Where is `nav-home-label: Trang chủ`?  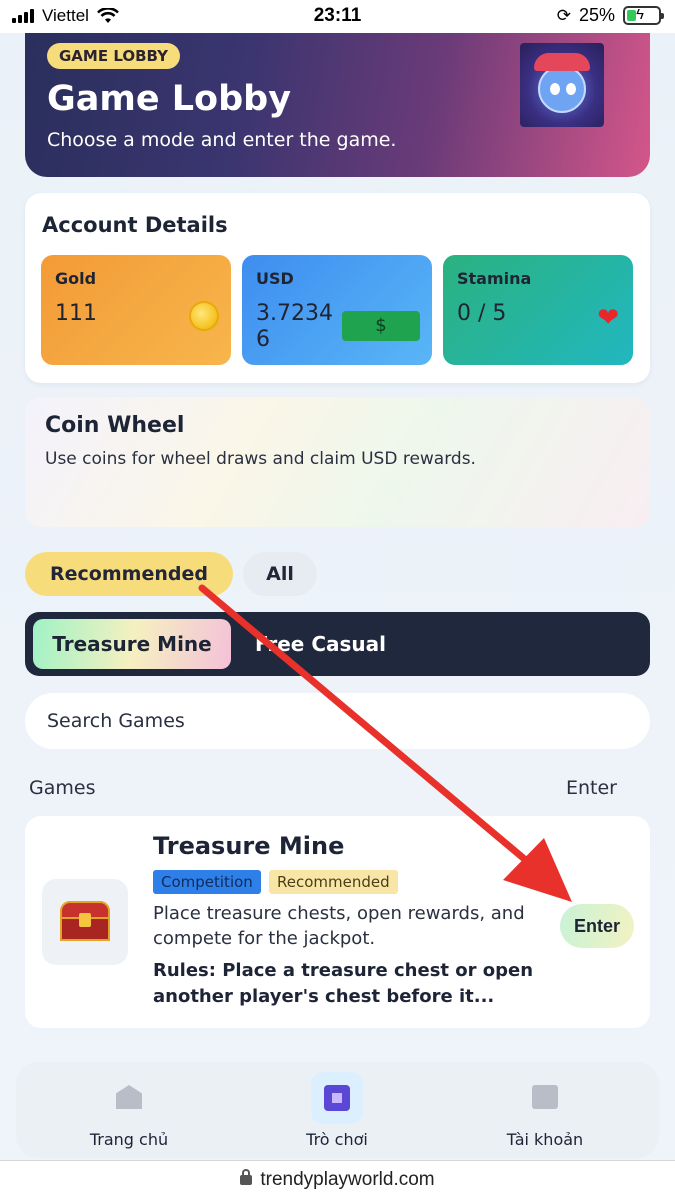
nav-home-label: Trang chủ is located at coordinates (129, 1139).